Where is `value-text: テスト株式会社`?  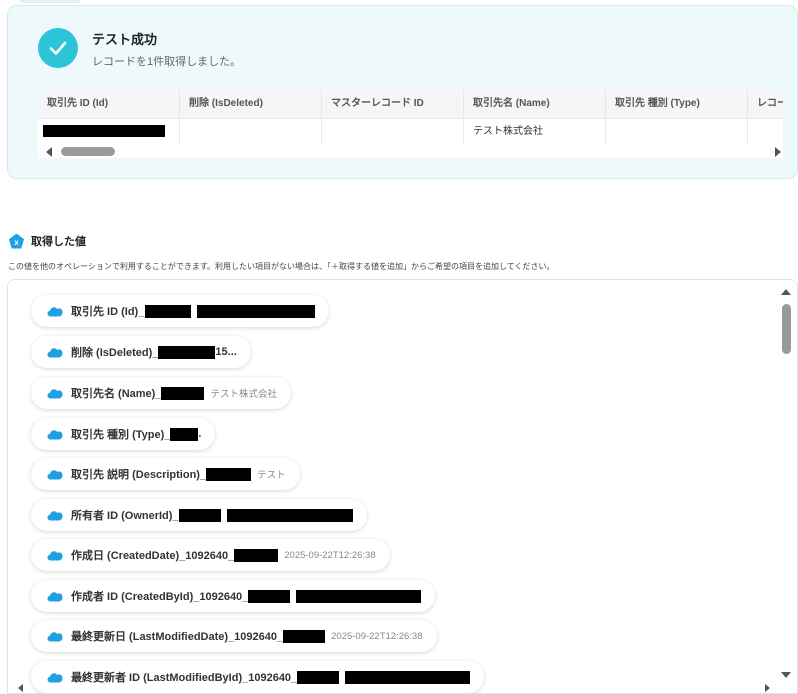
value-text: テスト株式会社 is located at coordinates (243, 394).